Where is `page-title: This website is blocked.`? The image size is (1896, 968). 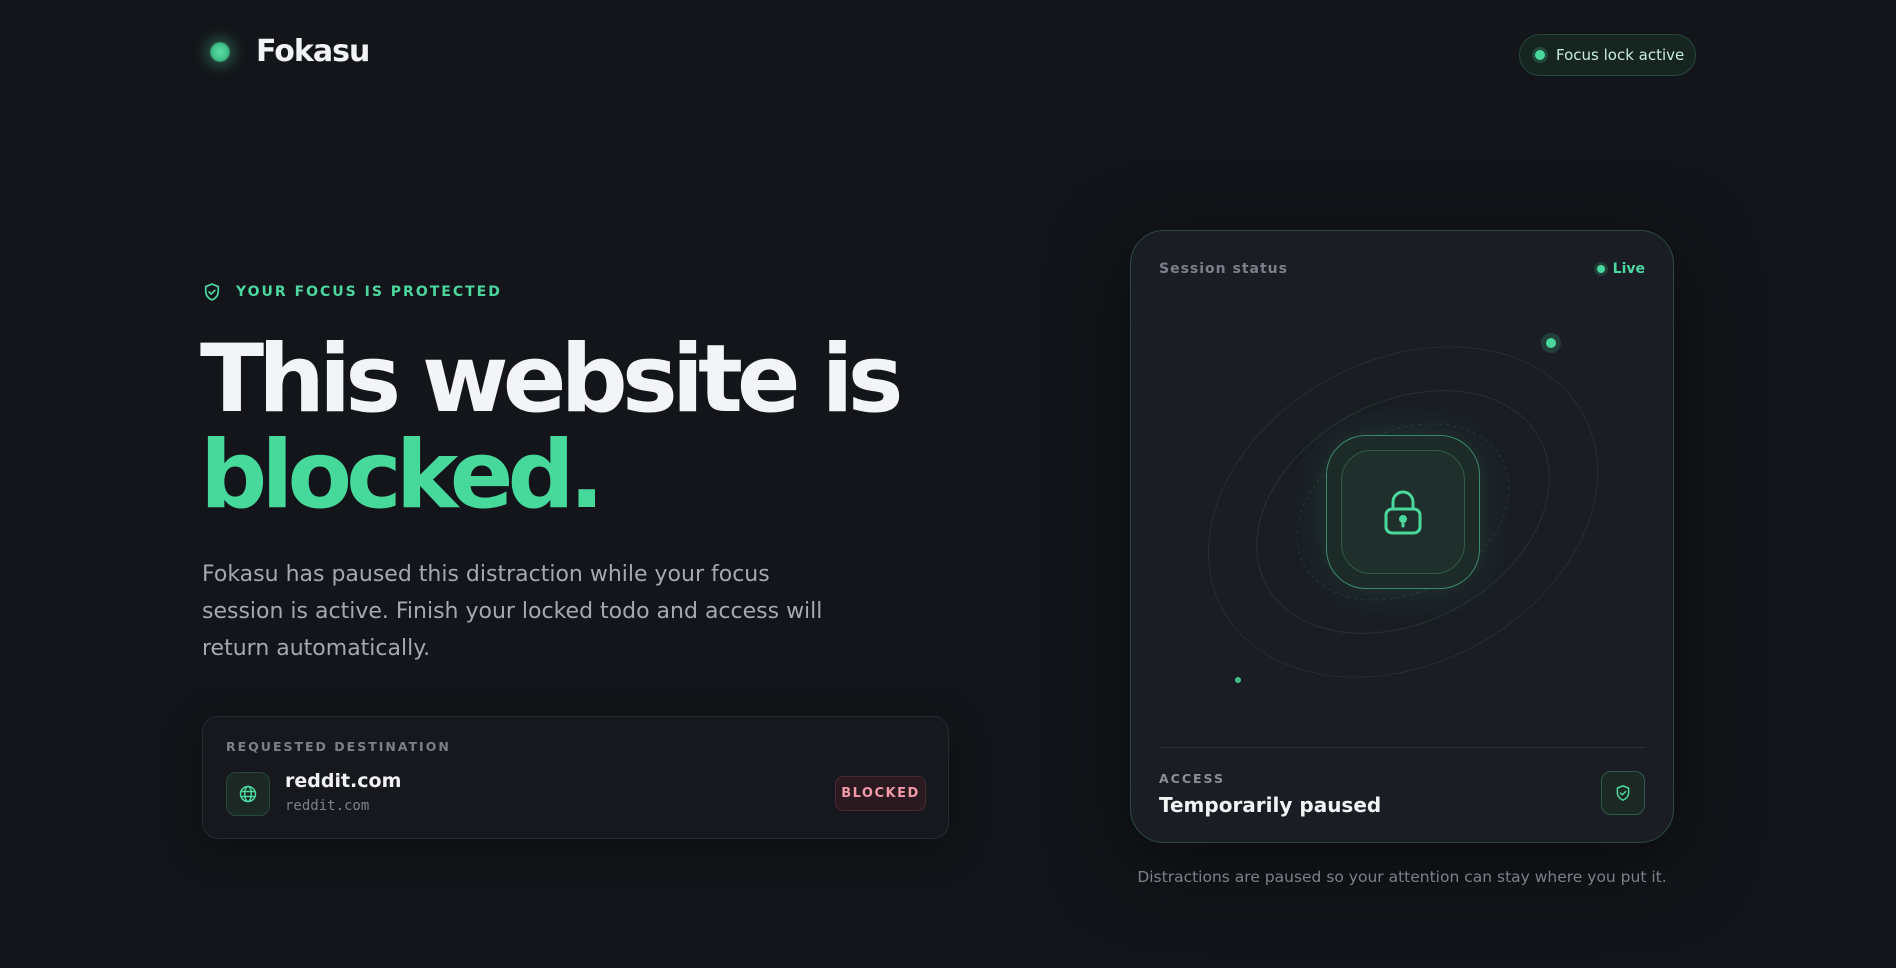 page-title: This website is blocked. is located at coordinates (552, 427).